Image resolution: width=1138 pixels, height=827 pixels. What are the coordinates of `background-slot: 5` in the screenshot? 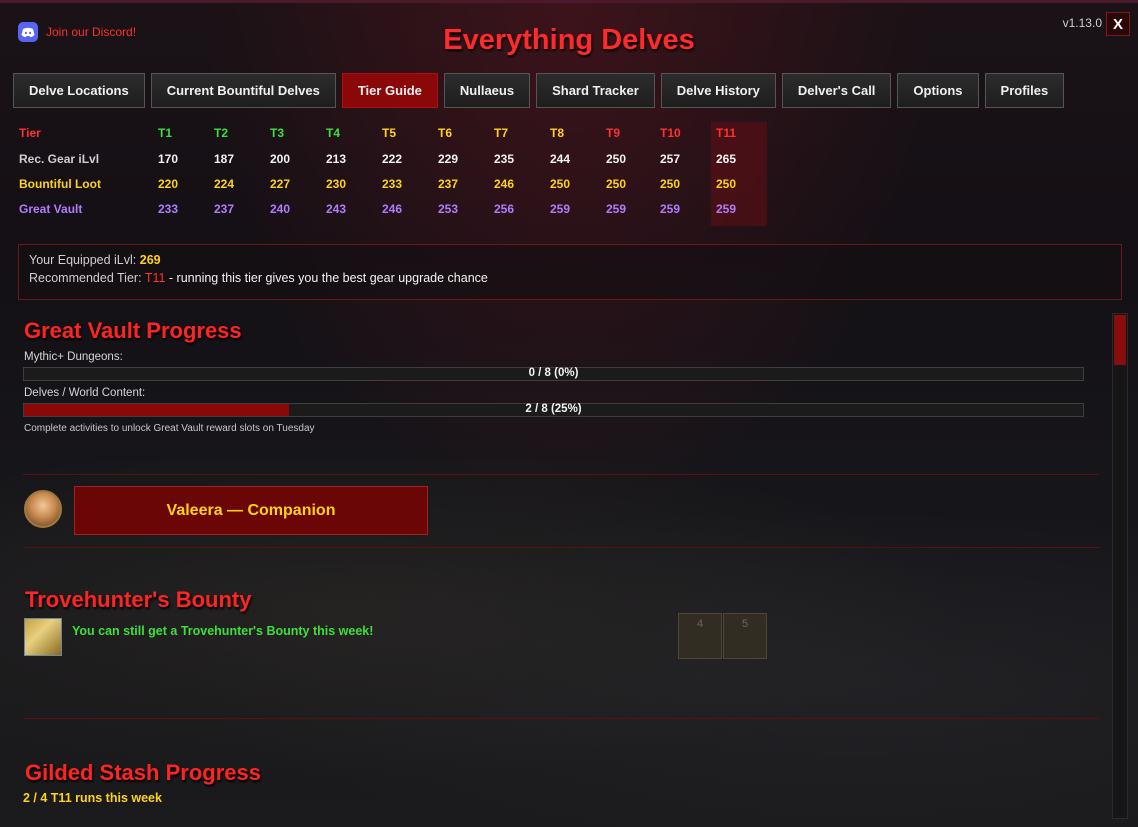 It's located at (745, 636).